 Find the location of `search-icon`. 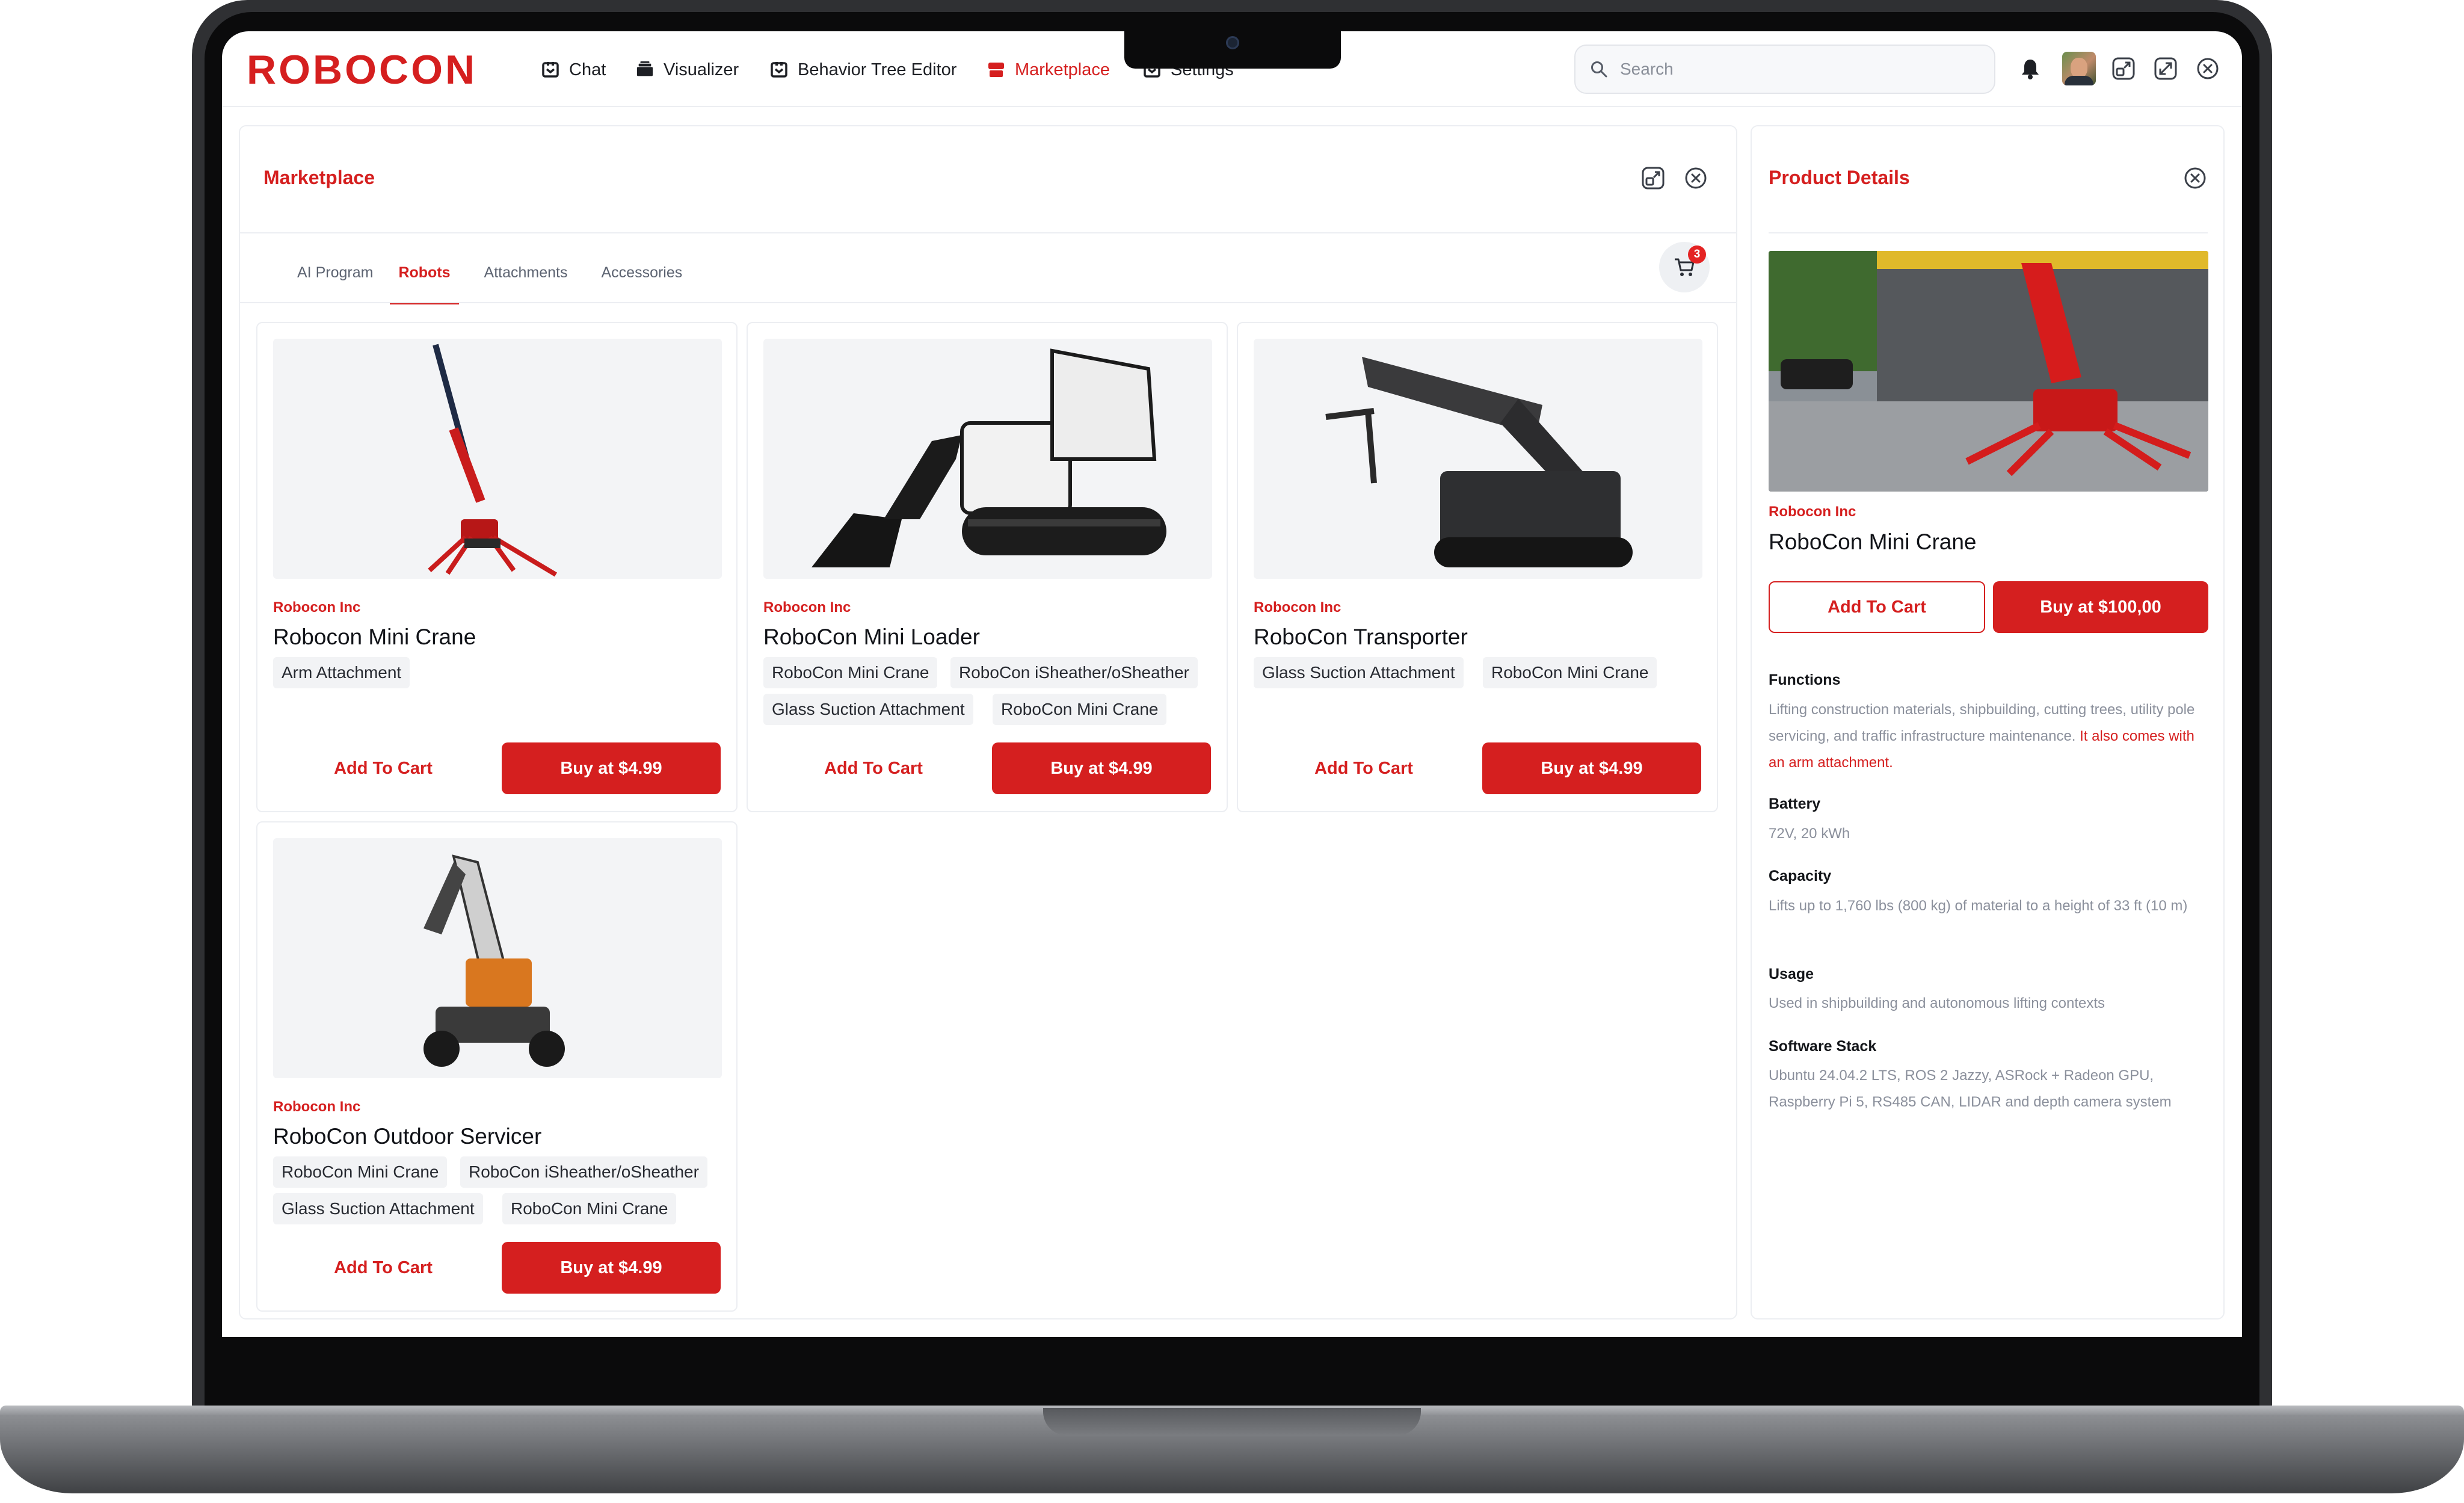

search-icon is located at coordinates (1599, 69).